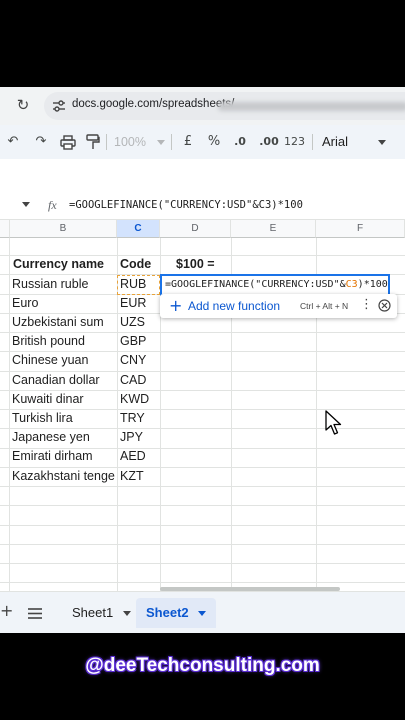 Image resolution: width=405 pixels, height=720 pixels. Describe the element at coordinates (56, 380) in the screenshot. I see `cell-currency-name: Canadian dollar` at that location.